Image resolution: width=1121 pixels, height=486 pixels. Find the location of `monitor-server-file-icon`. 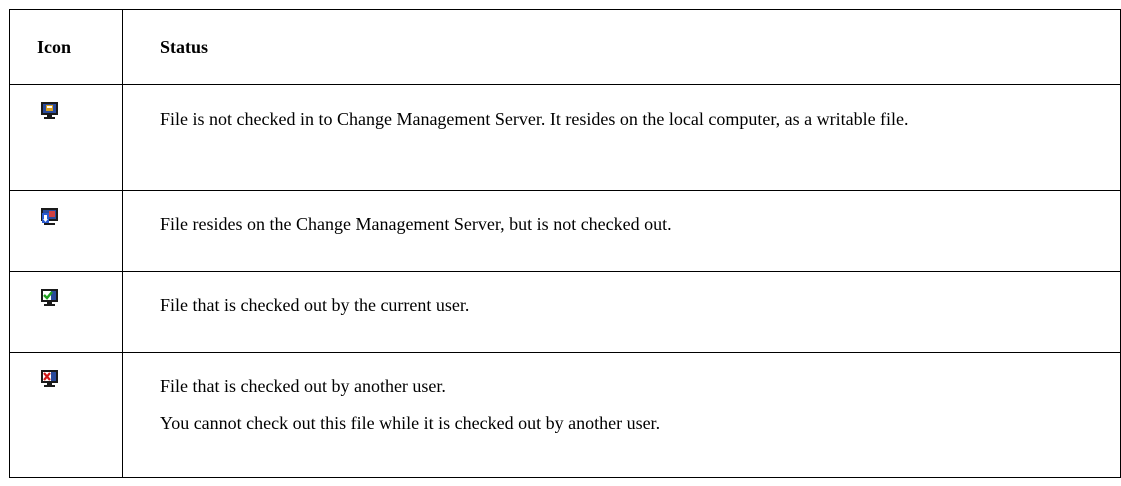

monitor-server-file-icon is located at coordinates (49, 216).